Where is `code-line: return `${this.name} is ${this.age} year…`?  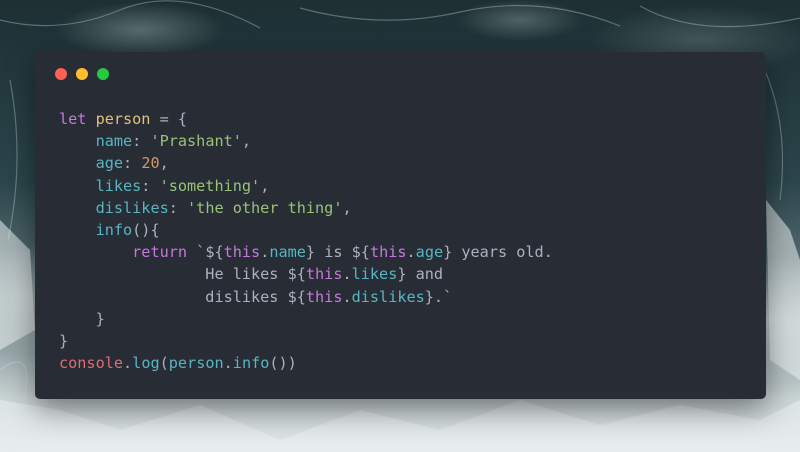 code-line: return `${this.name} is ${this.age} year… is located at coordinates (306, 252).